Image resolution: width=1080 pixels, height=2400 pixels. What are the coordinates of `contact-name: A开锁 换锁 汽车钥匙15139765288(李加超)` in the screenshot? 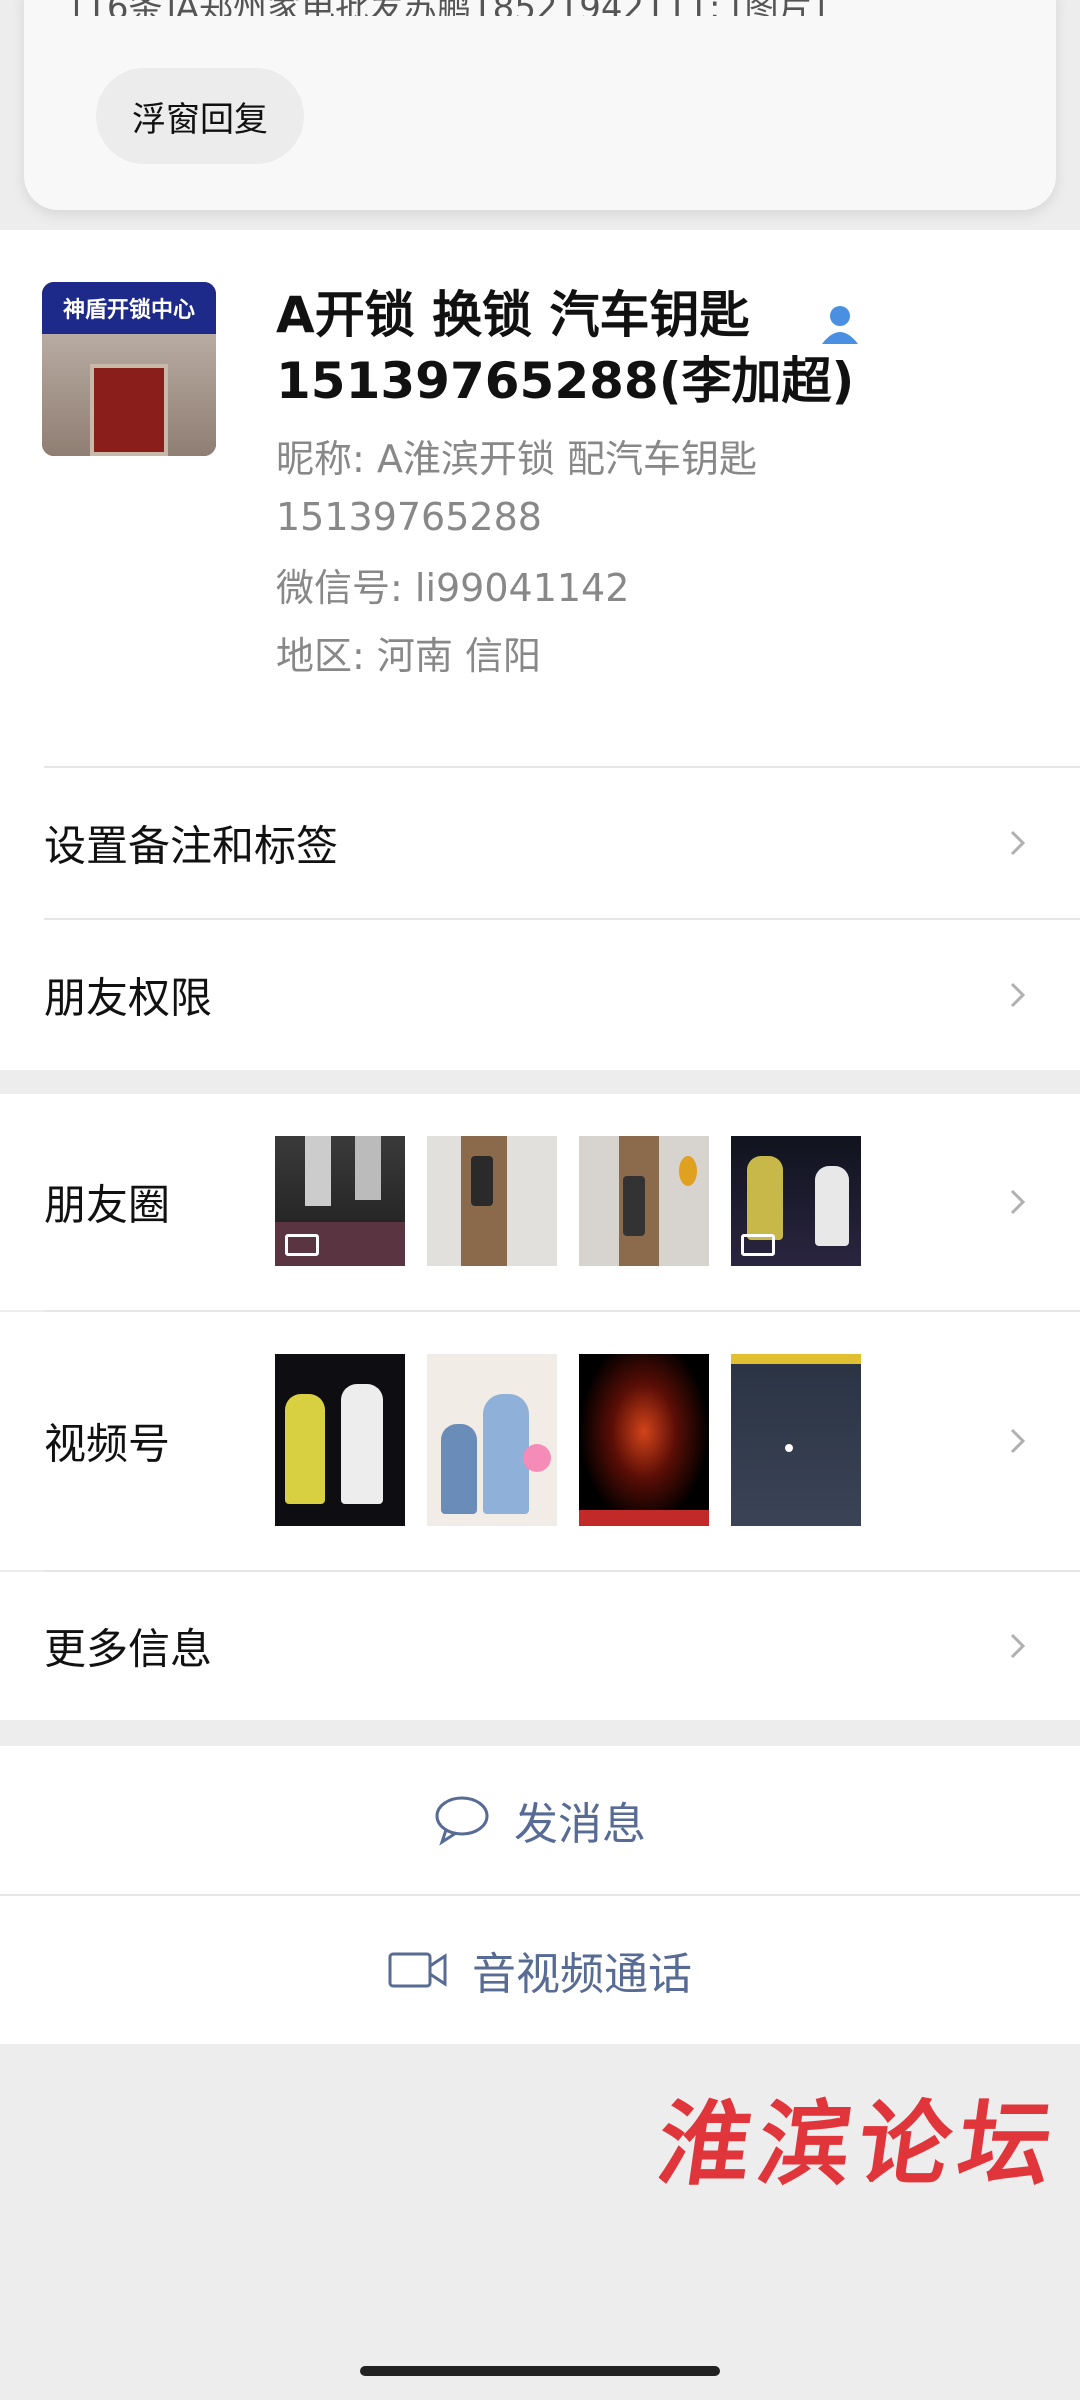 It's located at (565, 348).